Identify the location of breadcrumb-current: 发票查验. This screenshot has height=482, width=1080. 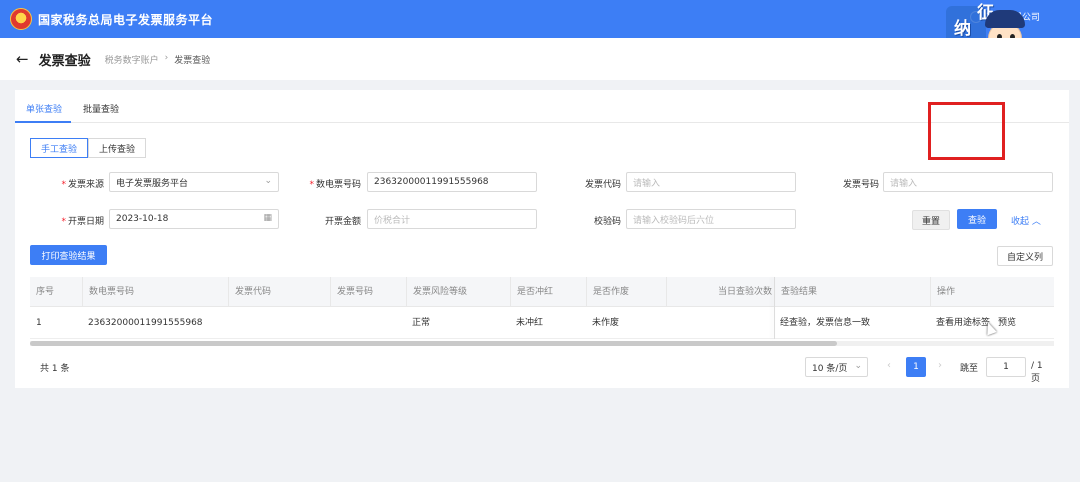
(192, 60).